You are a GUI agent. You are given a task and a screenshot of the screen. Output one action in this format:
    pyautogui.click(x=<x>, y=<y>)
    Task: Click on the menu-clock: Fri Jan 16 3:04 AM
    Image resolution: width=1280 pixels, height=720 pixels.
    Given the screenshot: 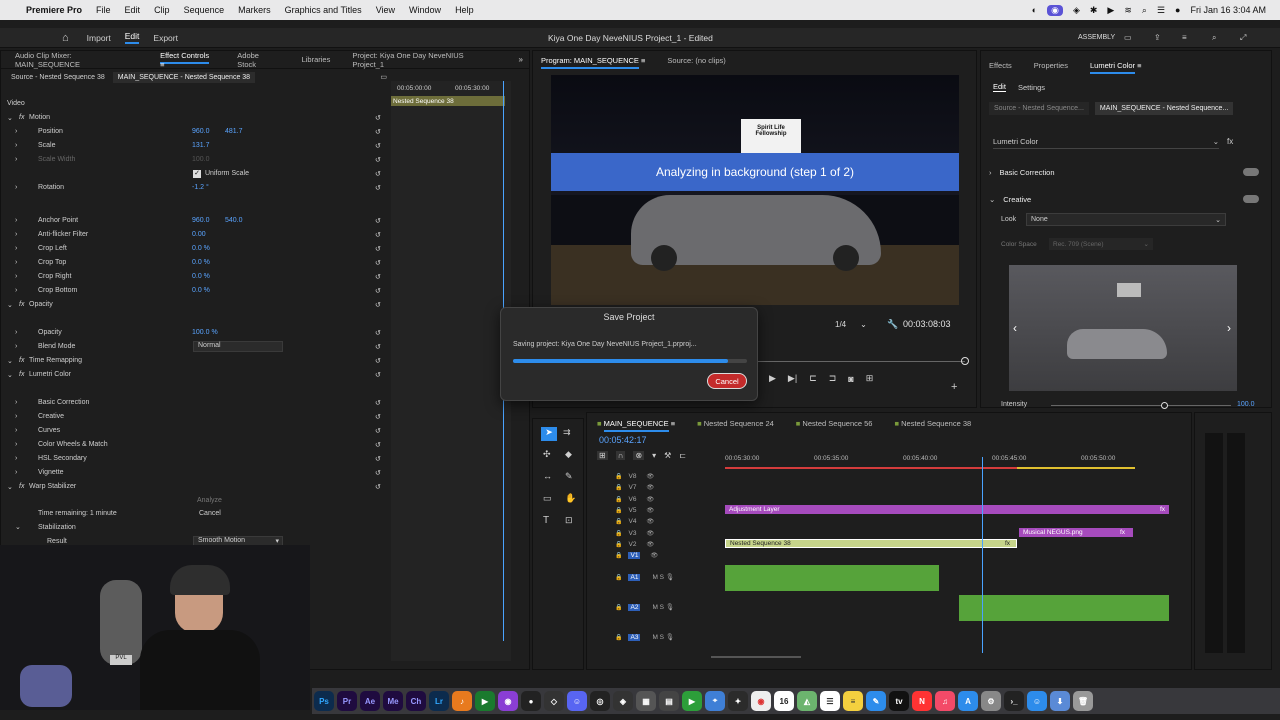 What is the action you would take?
    pyautogui.click(x=1228, y=10)
    